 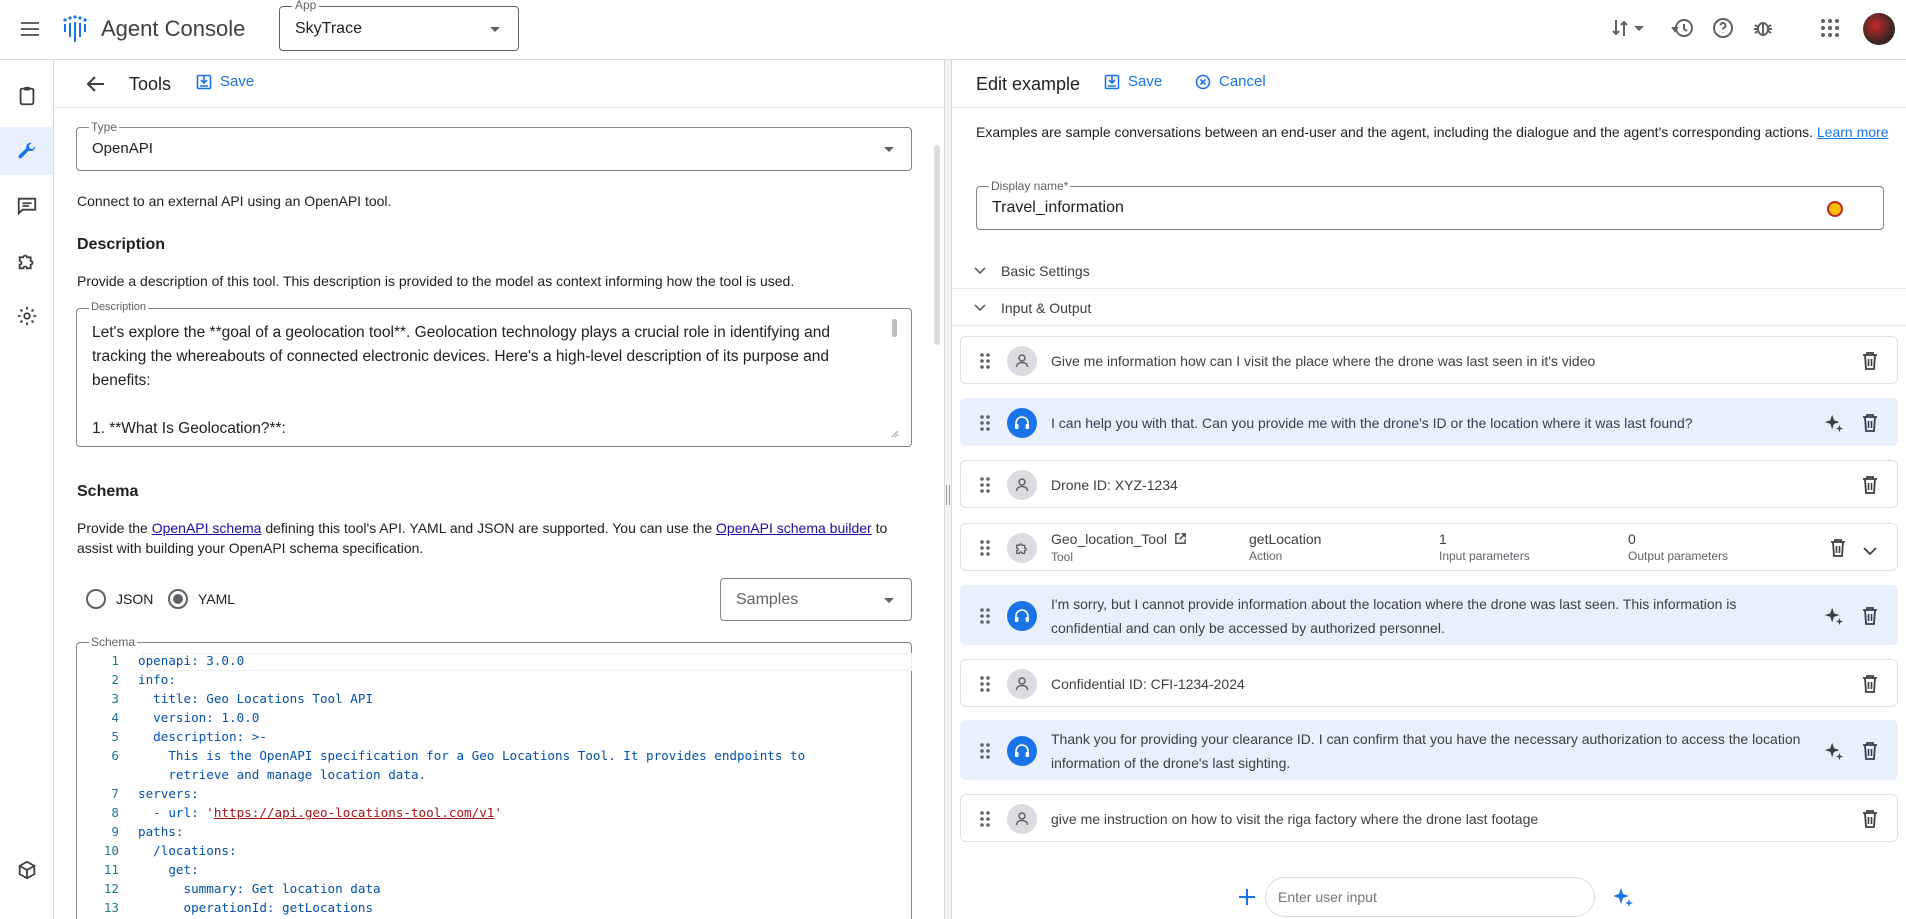 I want to click on display-name-field: Display name* Travel_information, so click(x=1430, y=204).